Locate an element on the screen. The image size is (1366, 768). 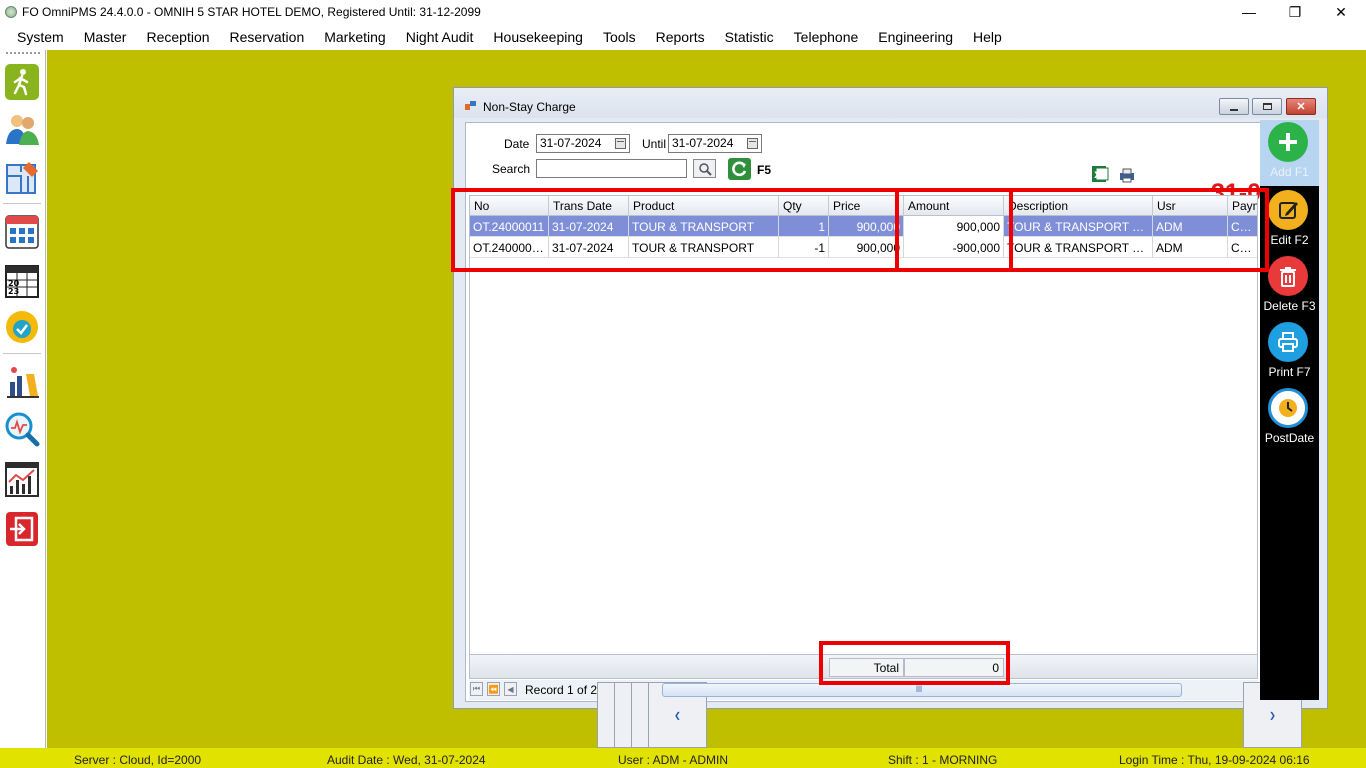
app-logo-icon is located at coordinates (11, 12).